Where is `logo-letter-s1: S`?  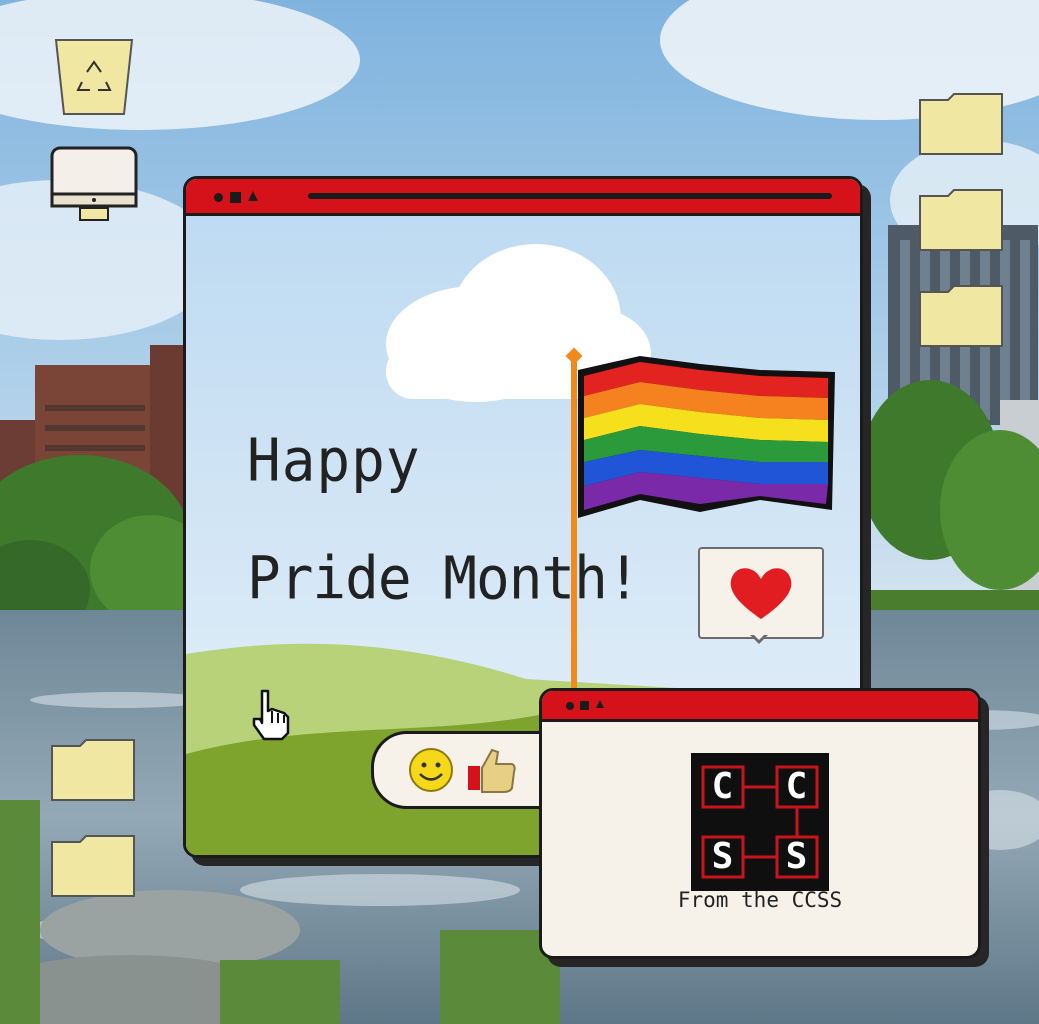
logo-letter-s1: S is located at coordinates (723, 856).